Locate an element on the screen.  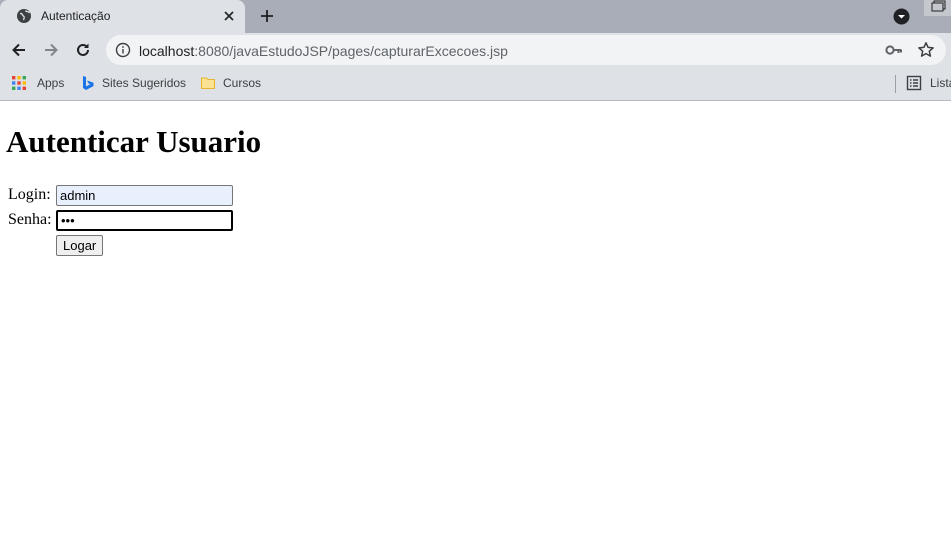
apps-grid-icon is located at coordinates (19, 83).